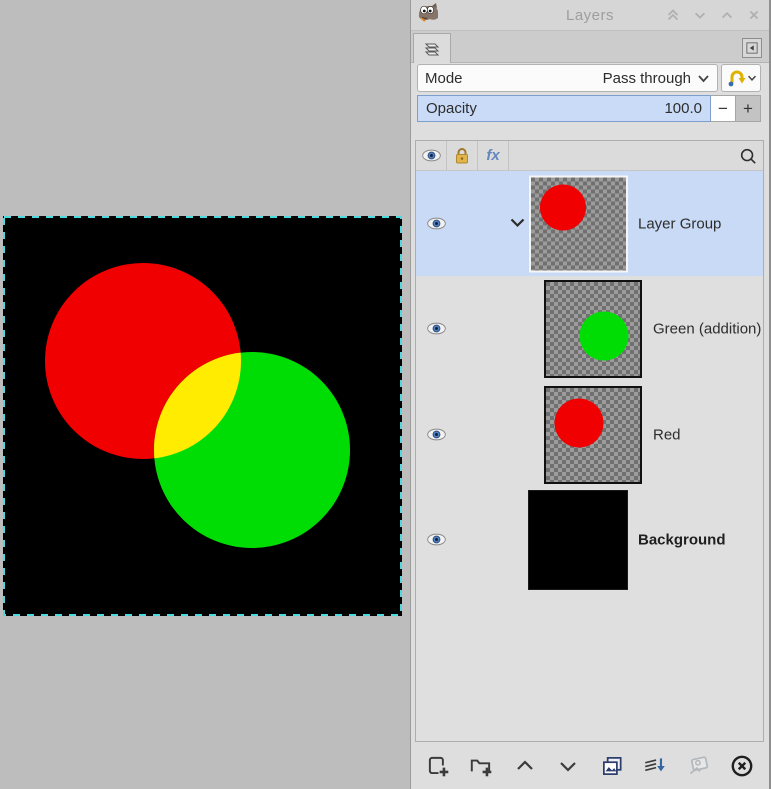 The height and width of the screenshot is (789, 771). I want to click on effects-column-header: fx, so click(493, 155).